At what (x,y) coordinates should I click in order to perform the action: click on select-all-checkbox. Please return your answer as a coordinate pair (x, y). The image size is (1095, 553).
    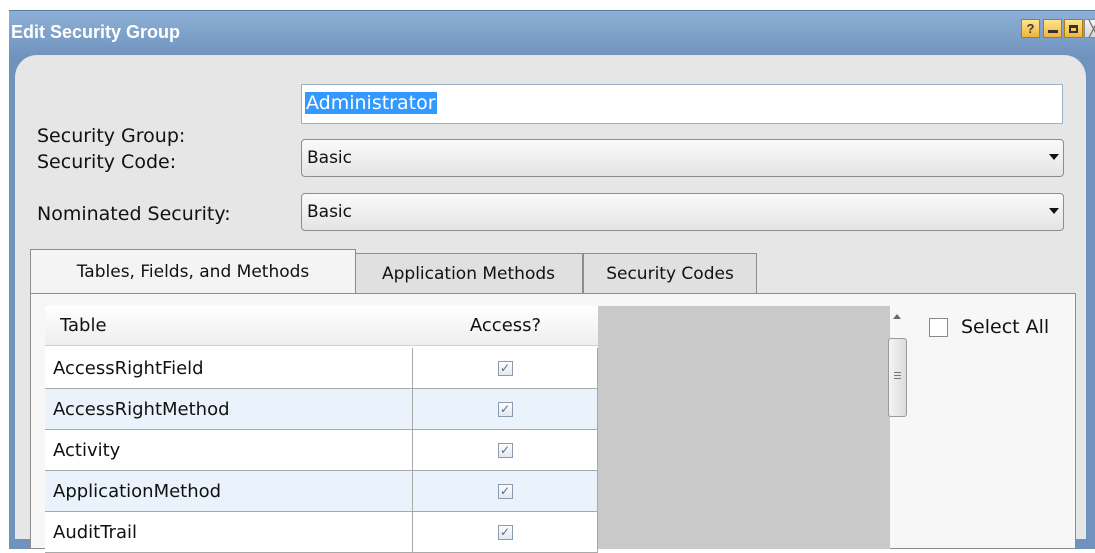
    Looking at the image, I should click on (938, 327).